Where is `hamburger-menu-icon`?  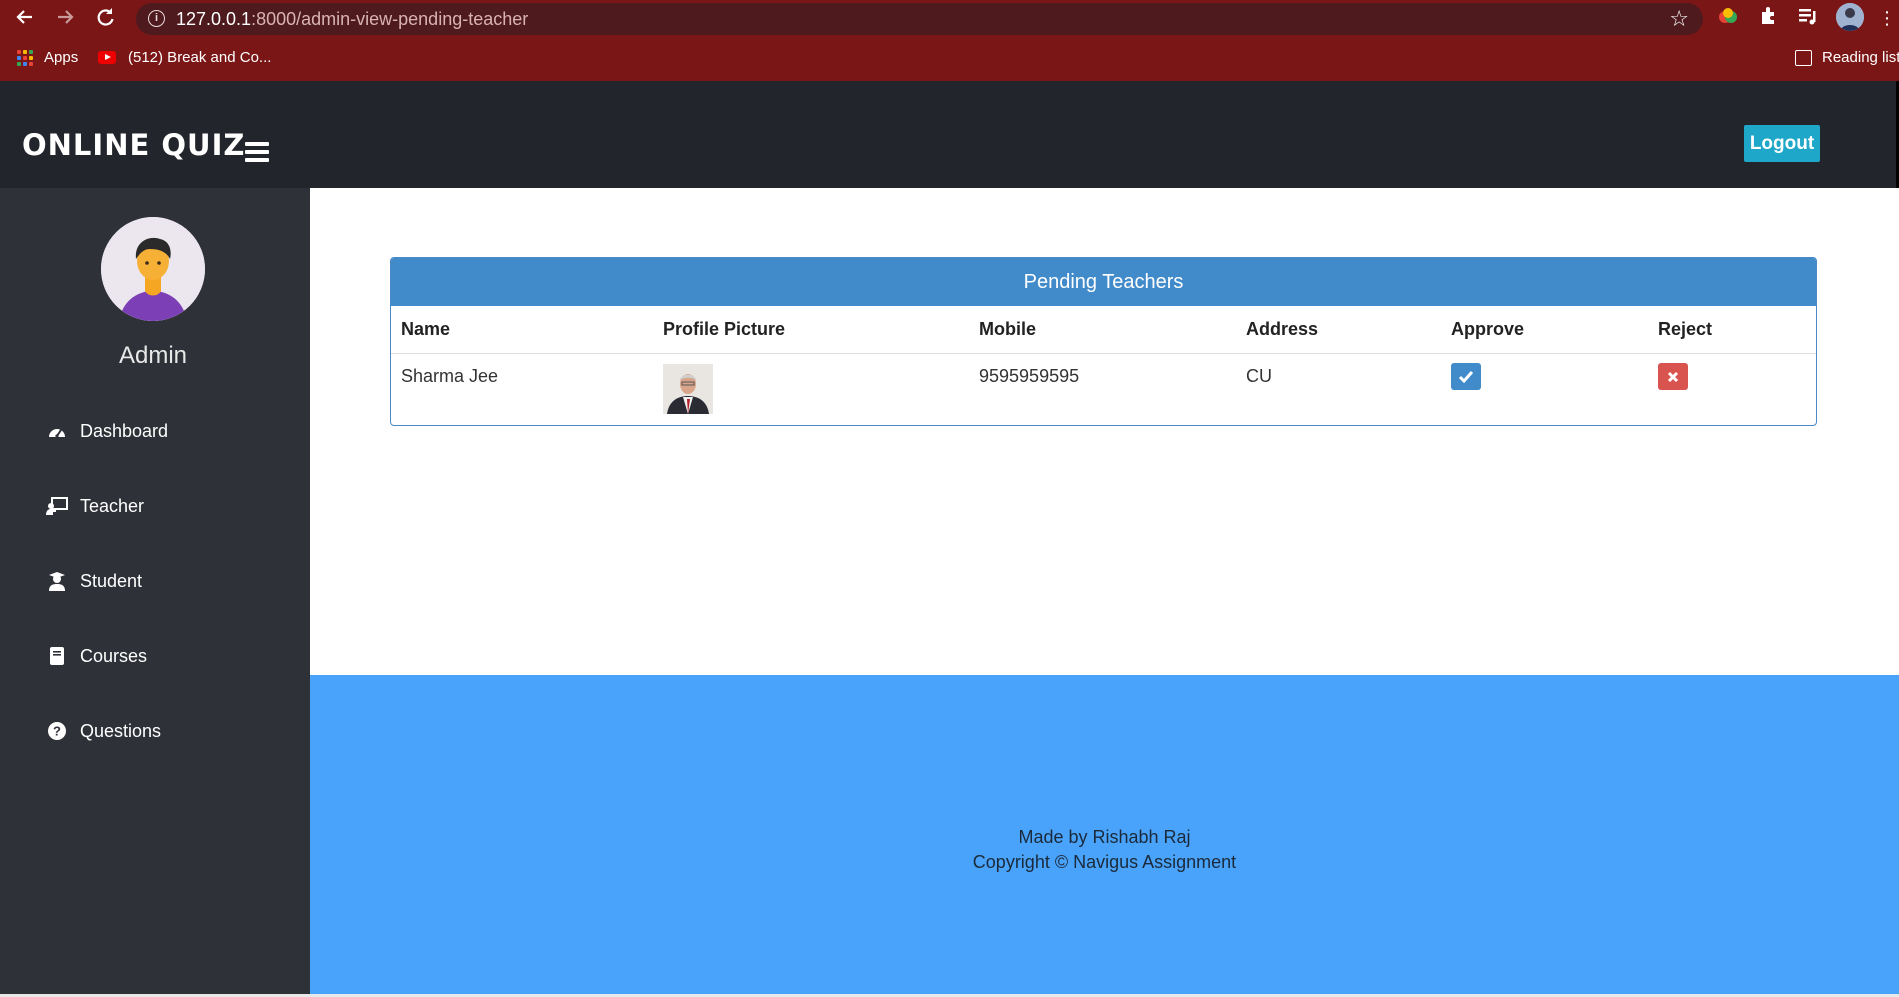 hamburger-menu-icon is located at coordinates (257, 152).